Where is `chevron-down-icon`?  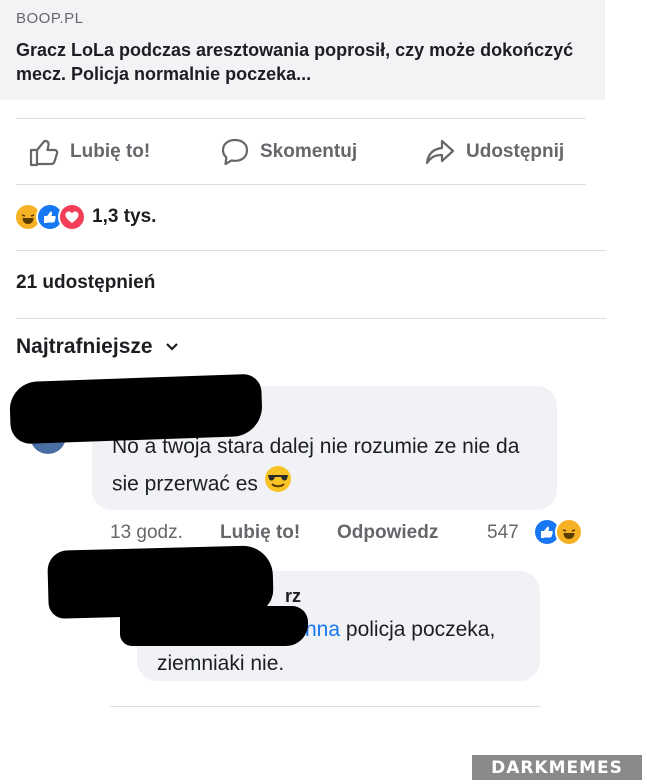
chevron-down-icon is located at coordinates (171, 347).